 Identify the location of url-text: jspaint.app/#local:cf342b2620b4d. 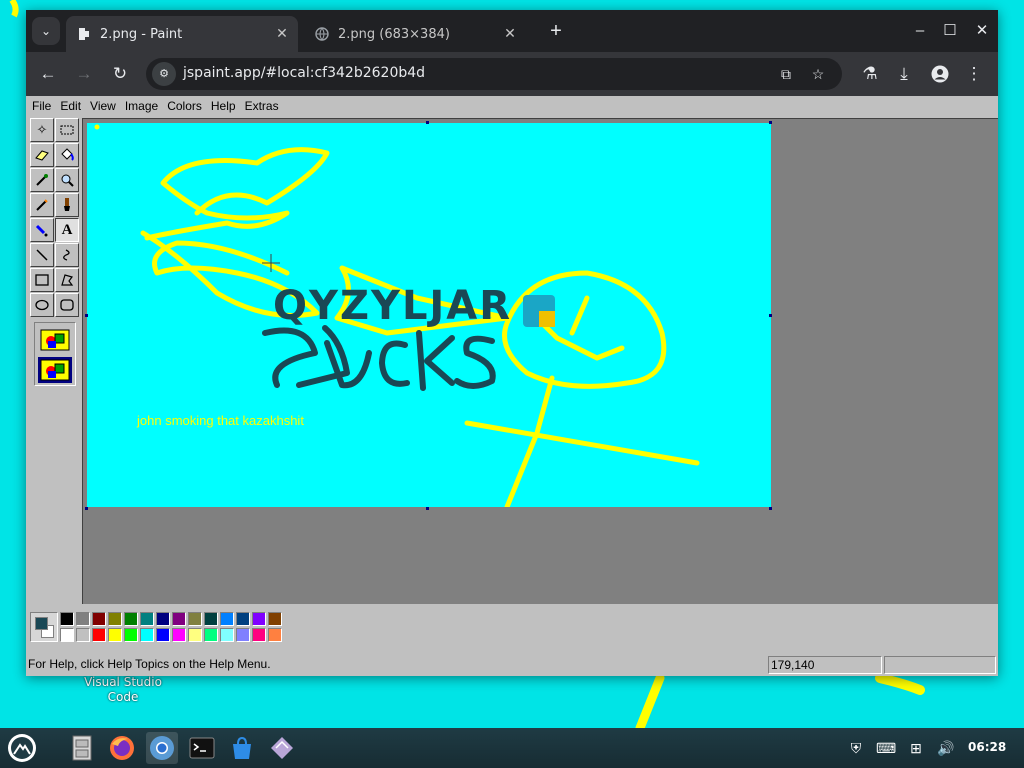
(304, 73).